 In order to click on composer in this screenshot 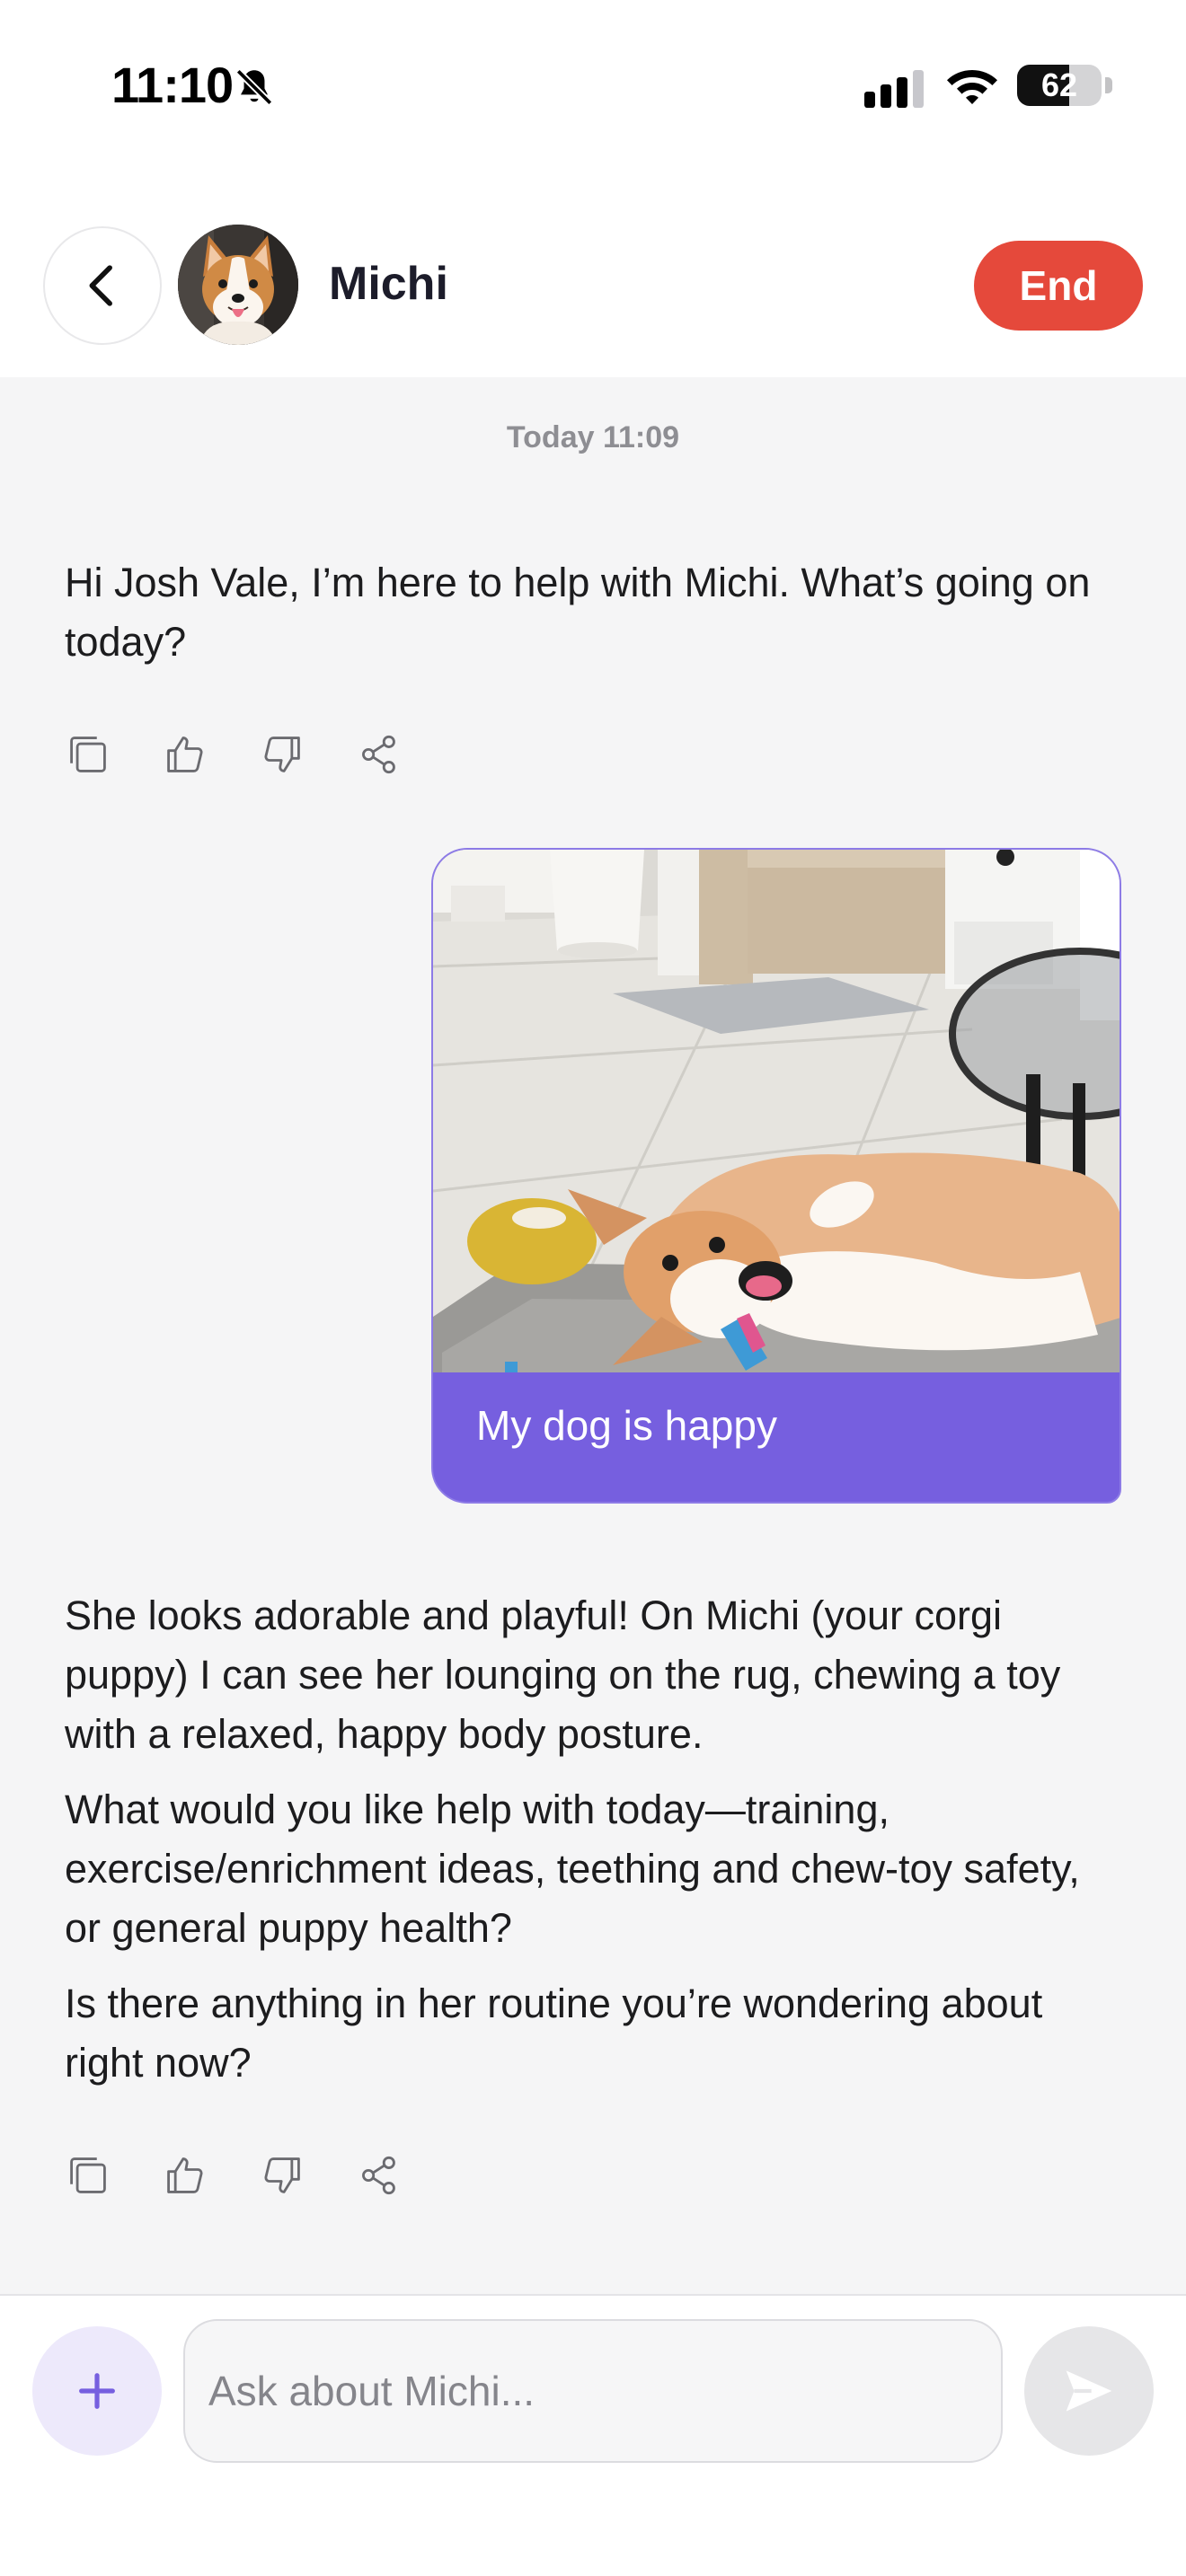, I will do `click(593, 2435)`.